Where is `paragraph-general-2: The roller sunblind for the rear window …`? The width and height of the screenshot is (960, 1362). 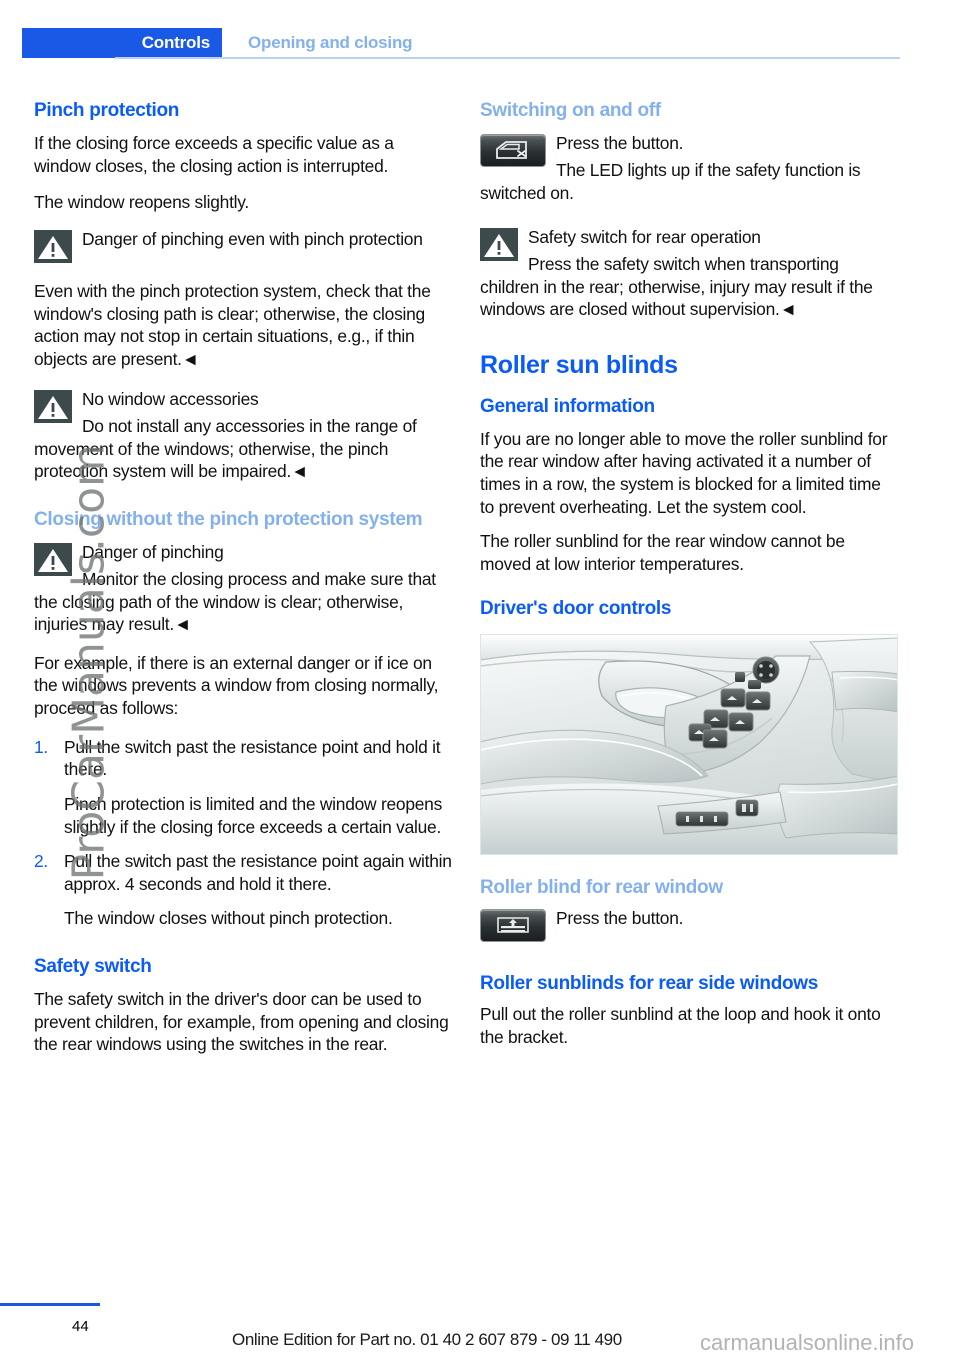
paragraph-general-2: The roller sunblind for the rear window … is located at coordinates (662, 552).